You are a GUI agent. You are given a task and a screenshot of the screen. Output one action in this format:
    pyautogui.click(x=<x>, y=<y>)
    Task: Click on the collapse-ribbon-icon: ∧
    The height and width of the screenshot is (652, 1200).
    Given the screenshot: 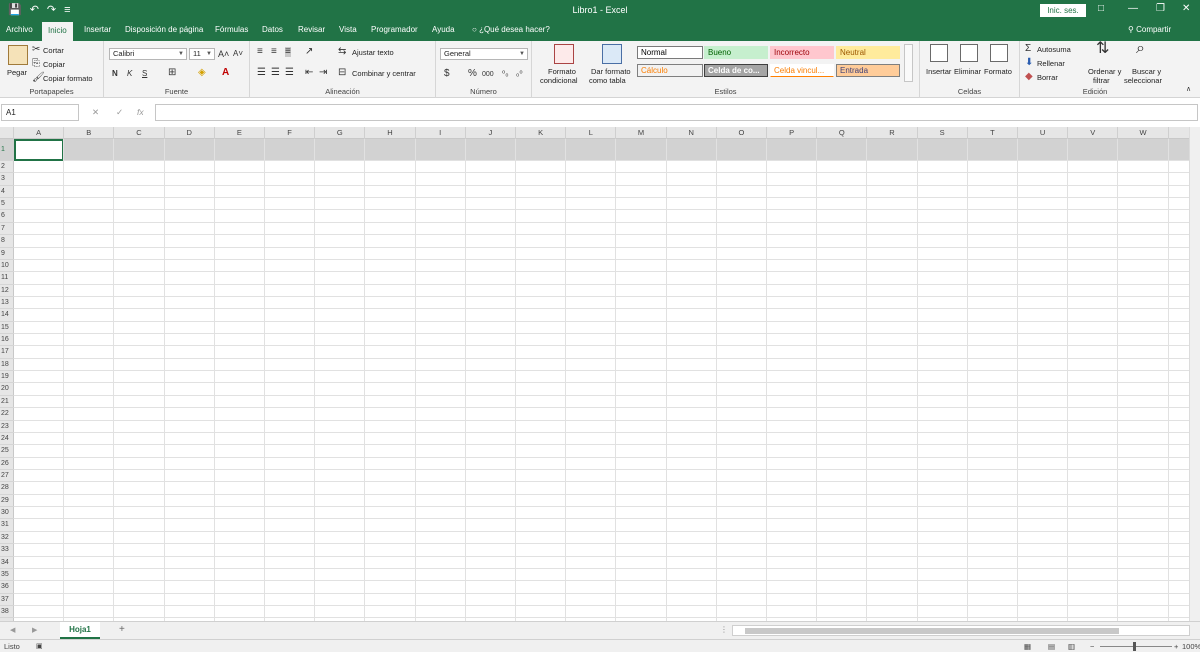 What is the action you would take?
    pyautogui.click(x=1188, y=90)
    